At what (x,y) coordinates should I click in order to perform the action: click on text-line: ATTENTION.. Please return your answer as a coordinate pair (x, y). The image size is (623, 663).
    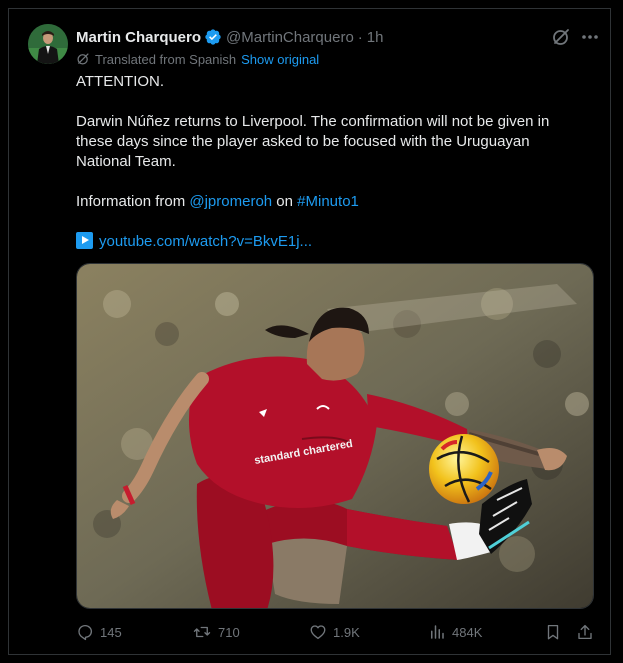
    Looking at the image, I should click on (120, 81).